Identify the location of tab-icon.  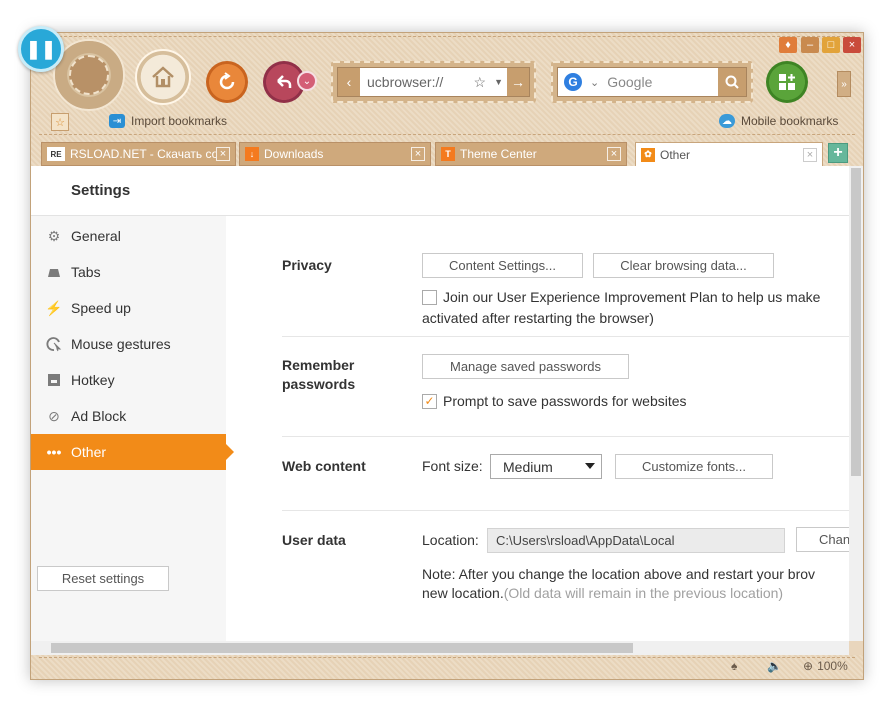
(51, 272).